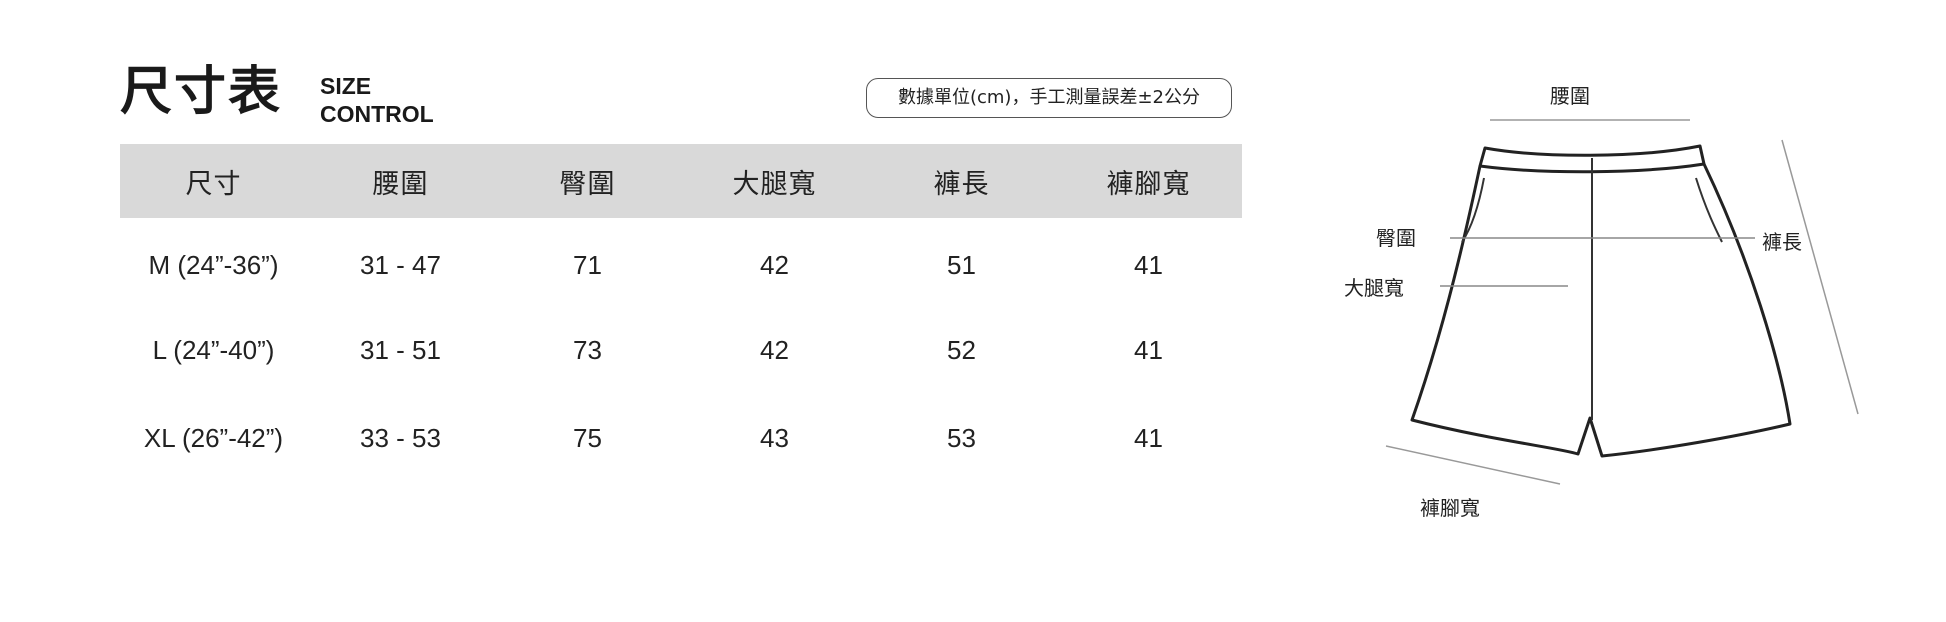 The height and width of the screenshot is (622, 1946). What do you see at coordinates (1396, 238) in the screenshot?
I see `label-hip: 臀圍` at bounding box center [1396, 238].